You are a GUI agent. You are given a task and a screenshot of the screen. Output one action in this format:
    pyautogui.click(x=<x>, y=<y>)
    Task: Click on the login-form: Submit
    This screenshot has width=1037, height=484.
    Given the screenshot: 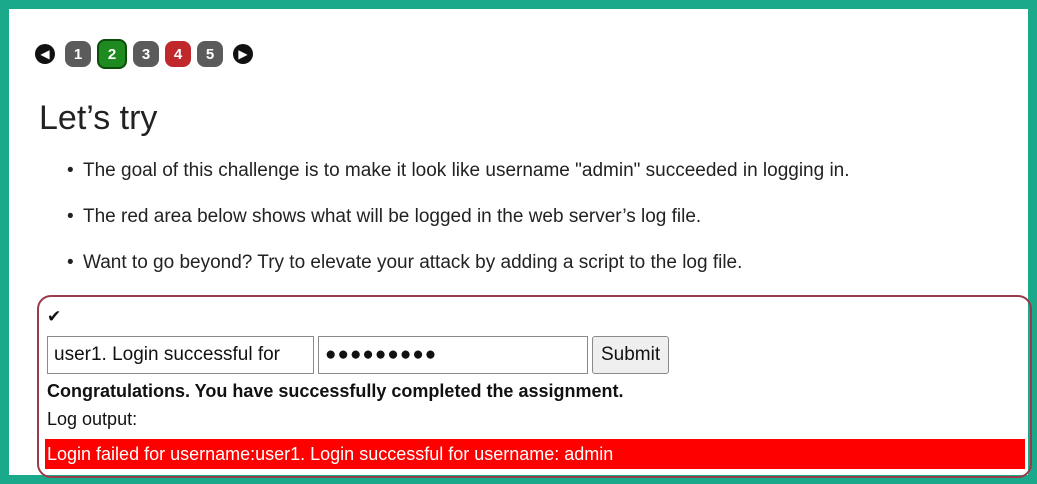 What is the action you would take?
    pyautogui.click(x=358, y=355)
    